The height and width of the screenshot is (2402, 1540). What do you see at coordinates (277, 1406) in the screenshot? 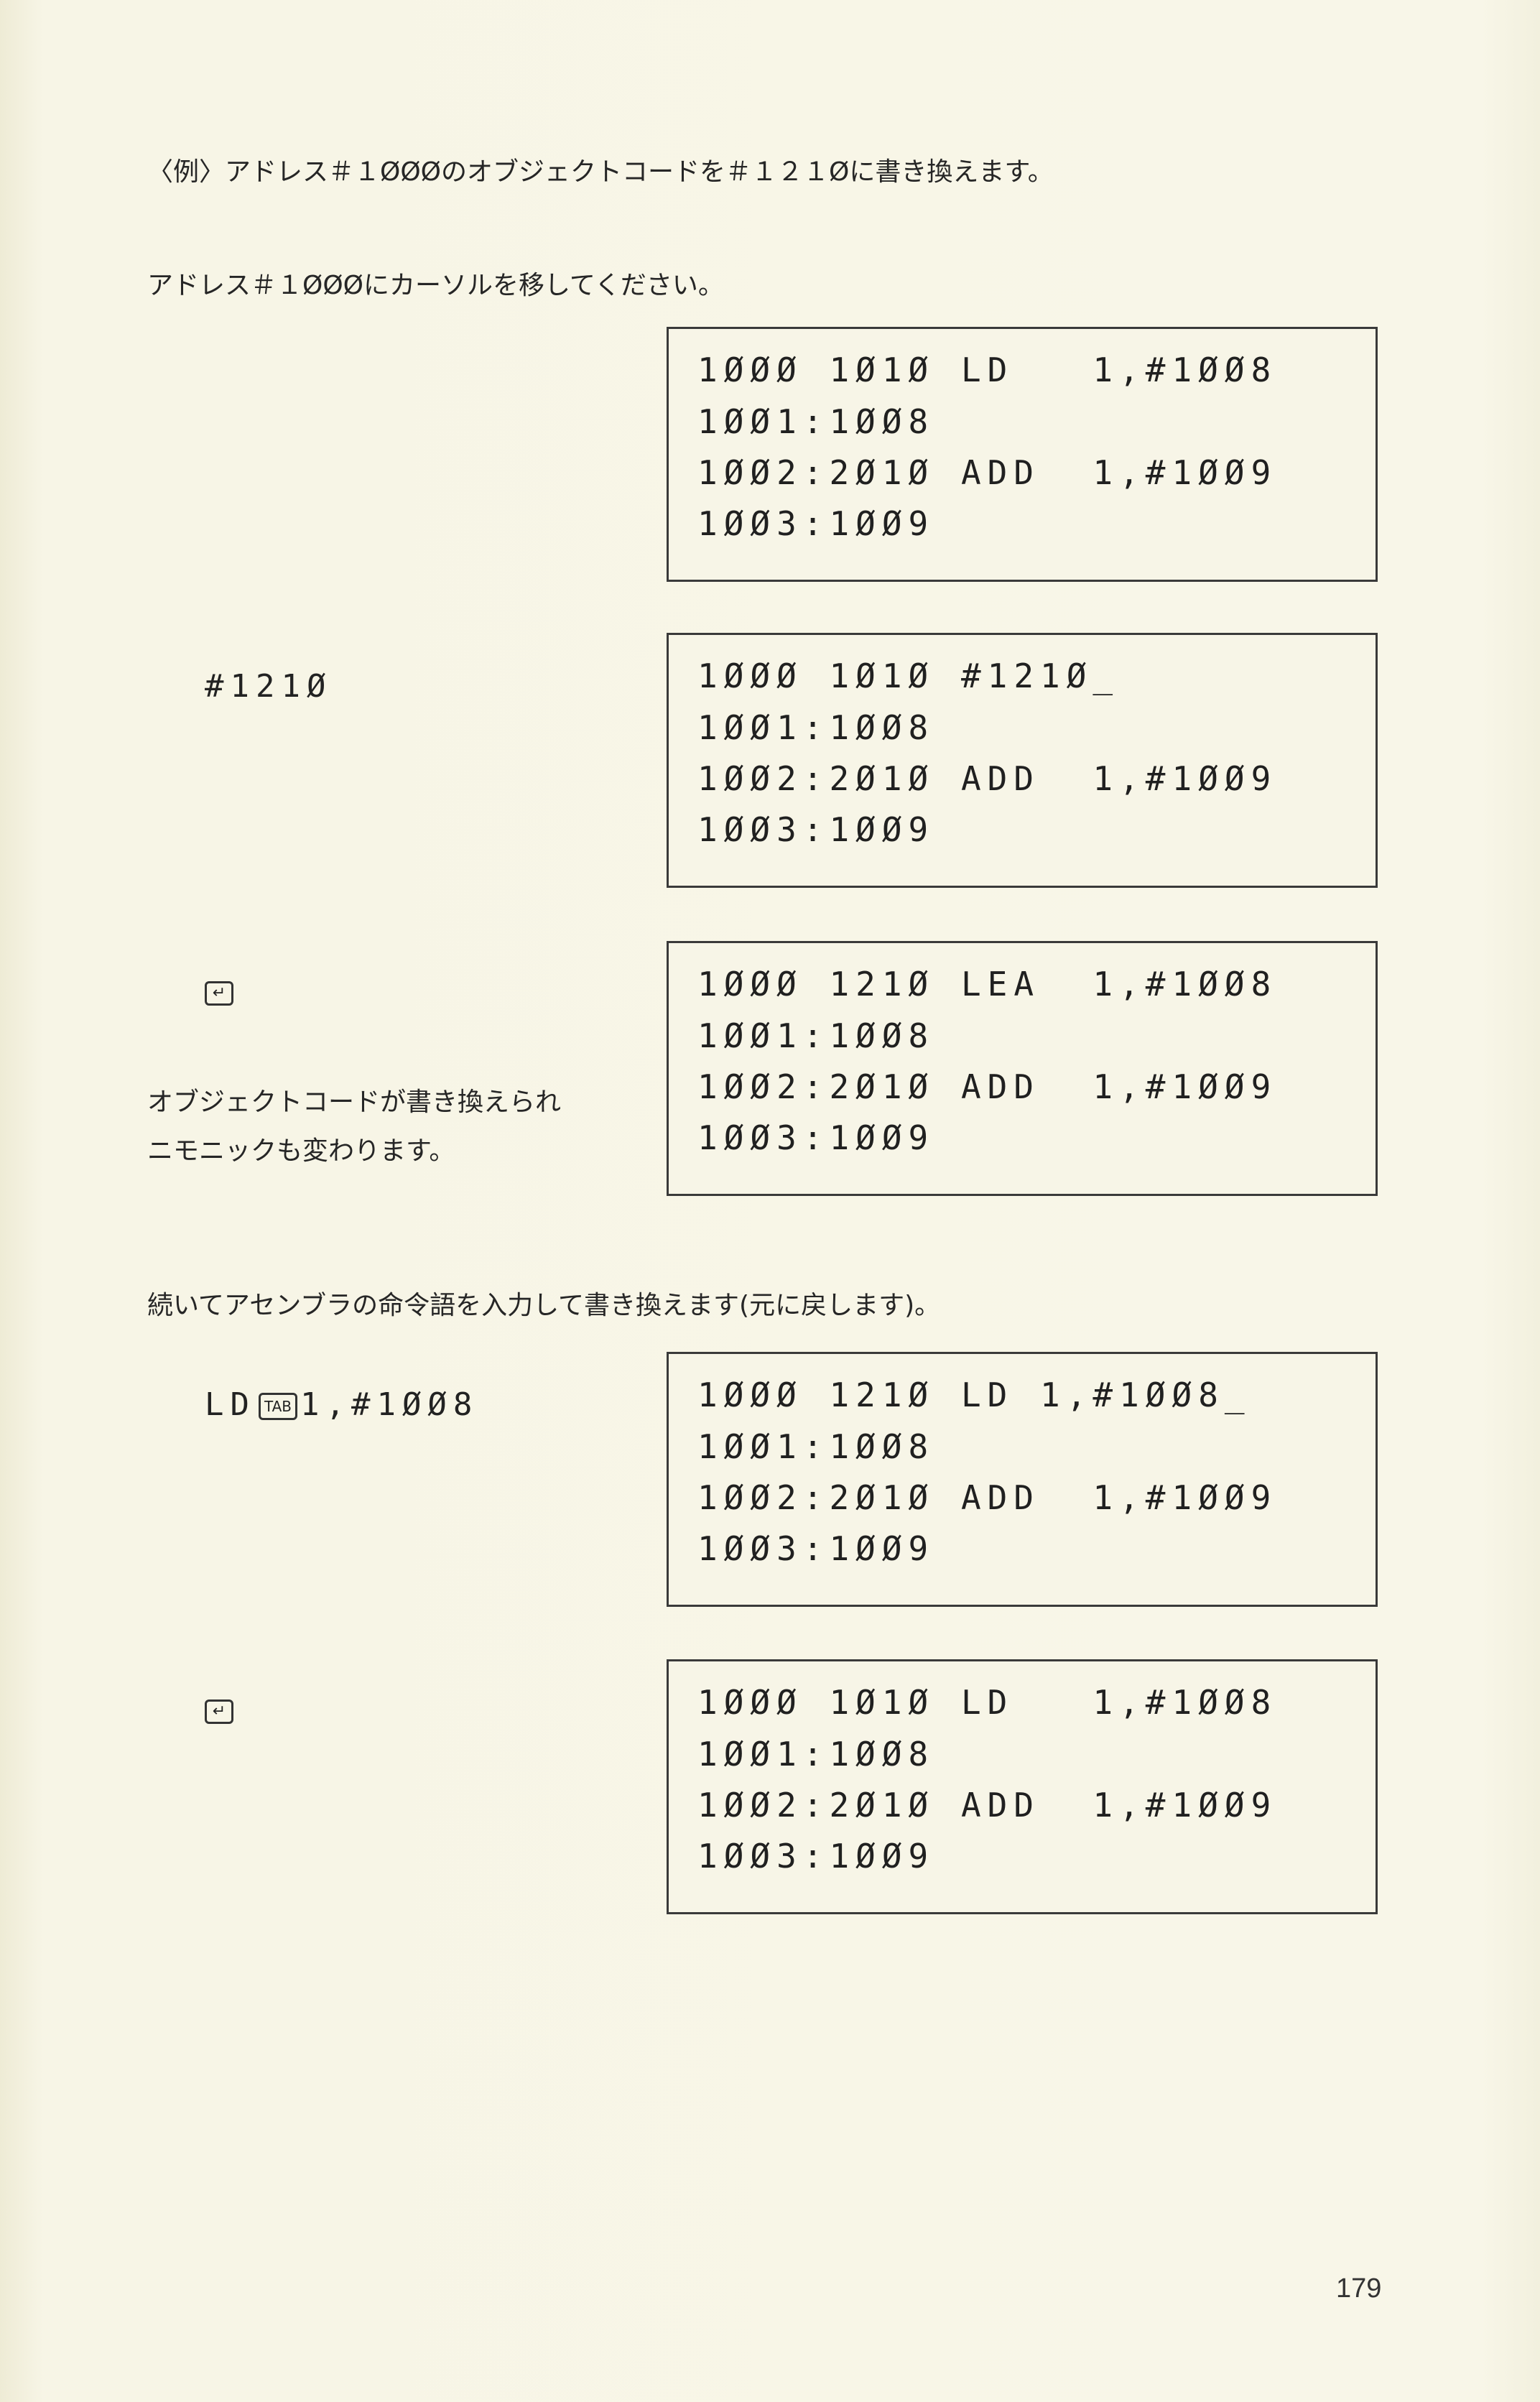
I see `tab-key-icon: TAB` at bounding box center [277, 1406].